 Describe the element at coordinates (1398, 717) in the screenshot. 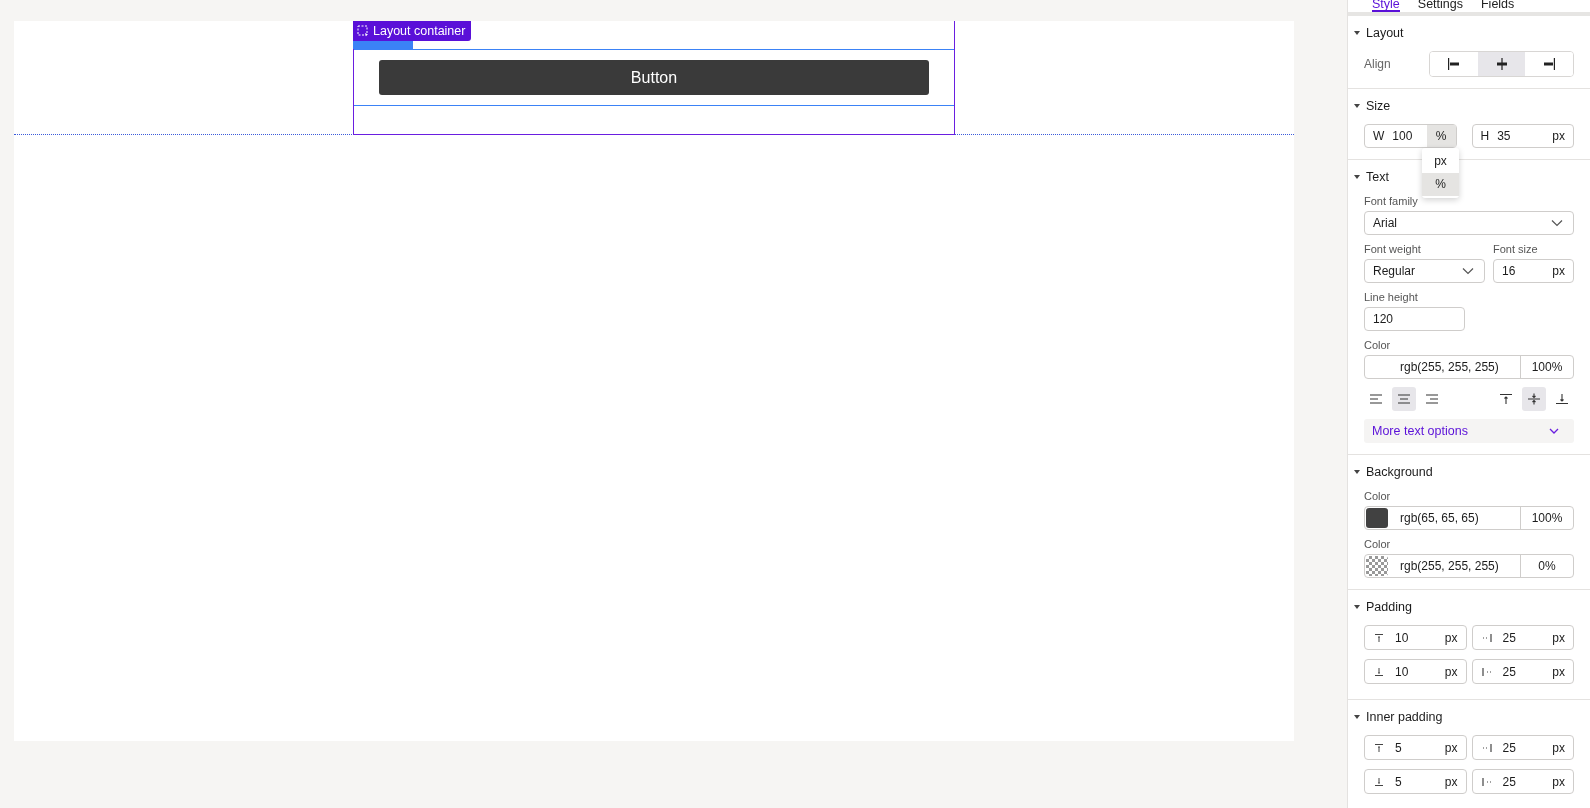

I see `section-header: Inner padding` at that location.